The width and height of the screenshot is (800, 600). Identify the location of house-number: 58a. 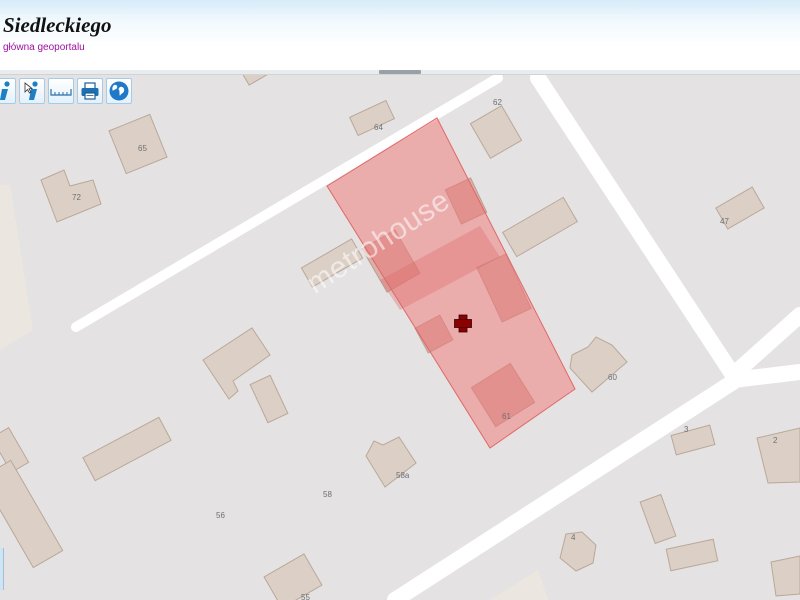
(403, 475).